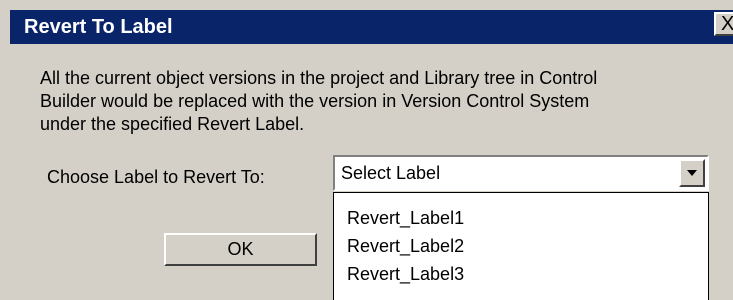  I want to click on dropdown-option-revert-label1: Revert_Label1, so click(405, 218).